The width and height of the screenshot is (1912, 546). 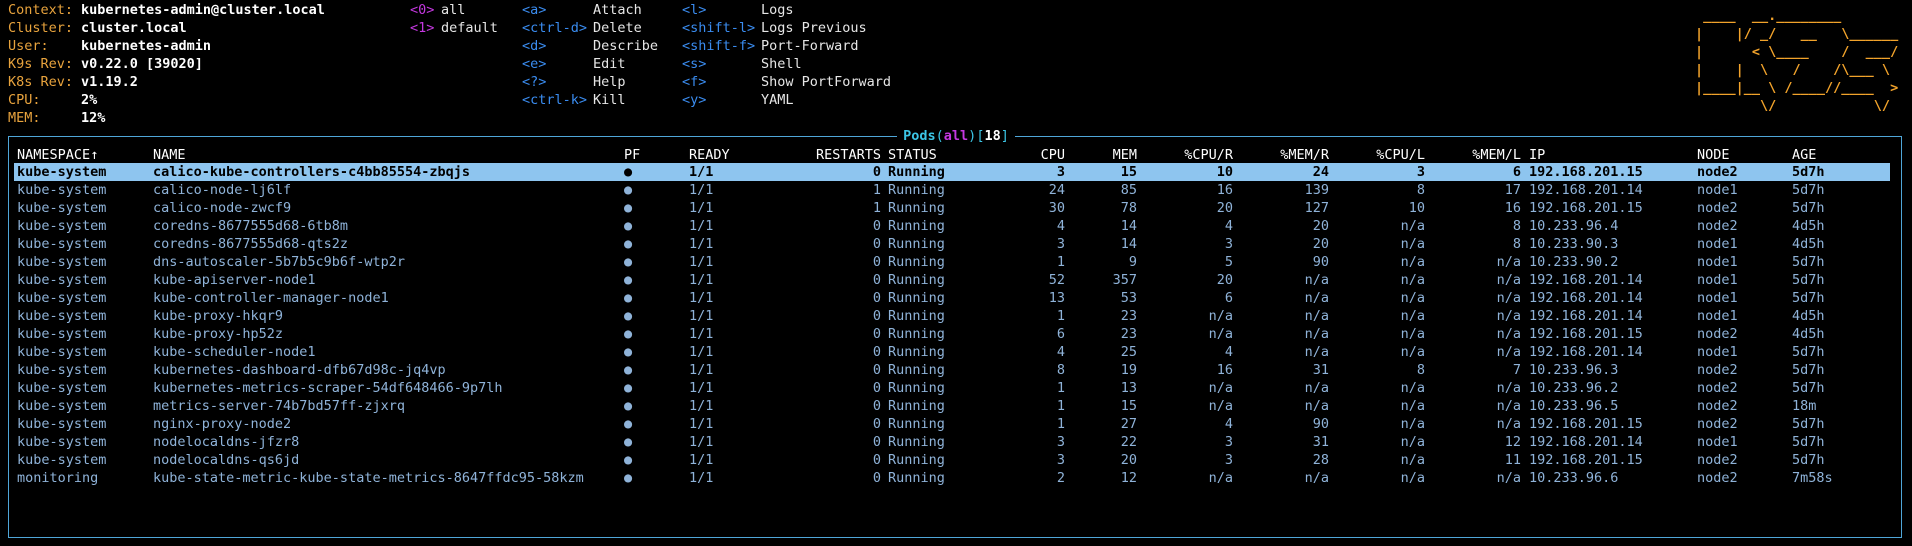 I want to click on cell-mem-lim: 11, so click(x=1512, y=460).